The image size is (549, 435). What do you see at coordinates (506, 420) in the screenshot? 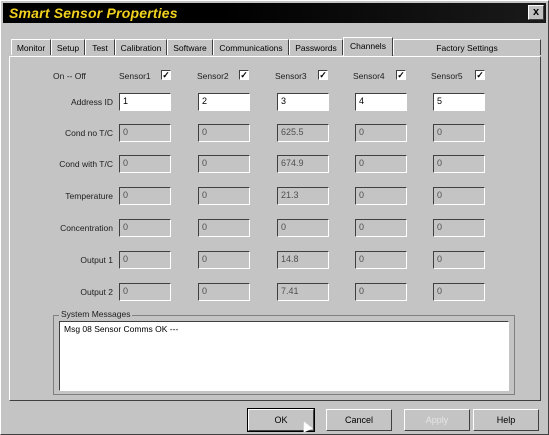
I see `help-button: Help` at bounding box center [506, 420].